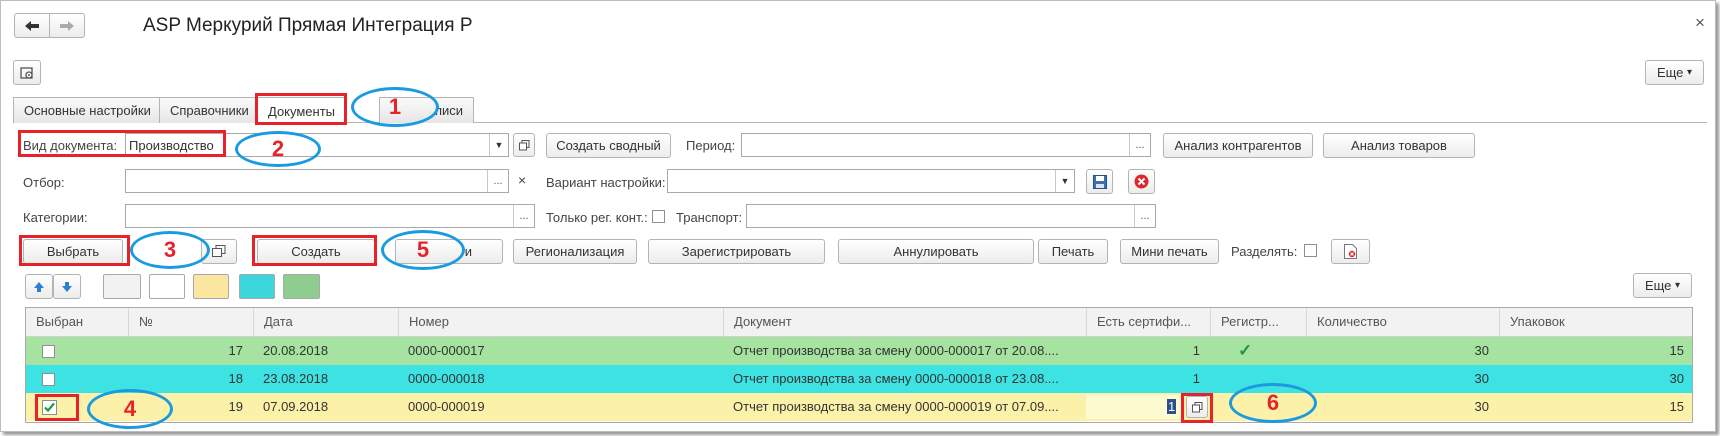 This screenshot has width=1720, height=436. Describe the element at coordinates (711, 145) in the screenshot. I see `period-label: Период:` at that location.